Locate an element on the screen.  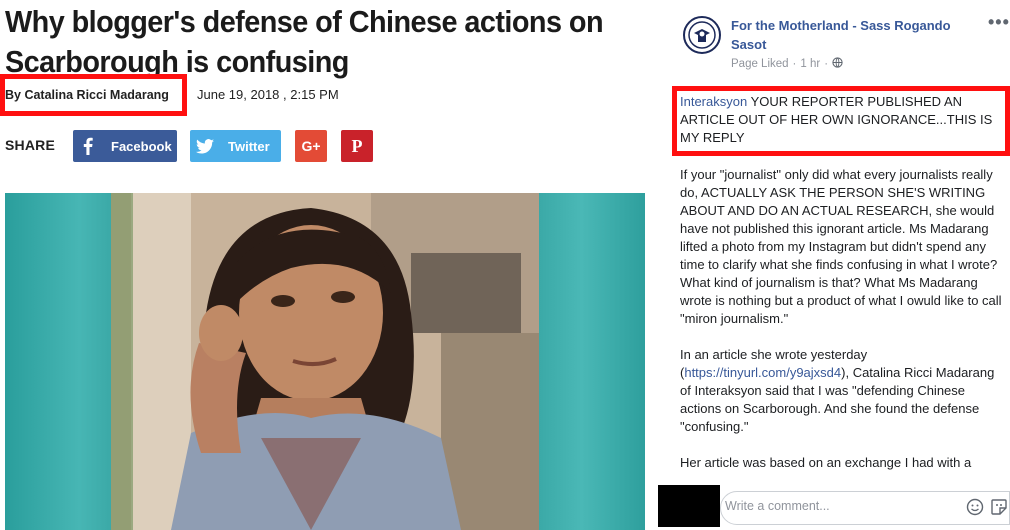
article-date: June 19, 2018 , 2:15 PM is located at coordinates (268, 94).